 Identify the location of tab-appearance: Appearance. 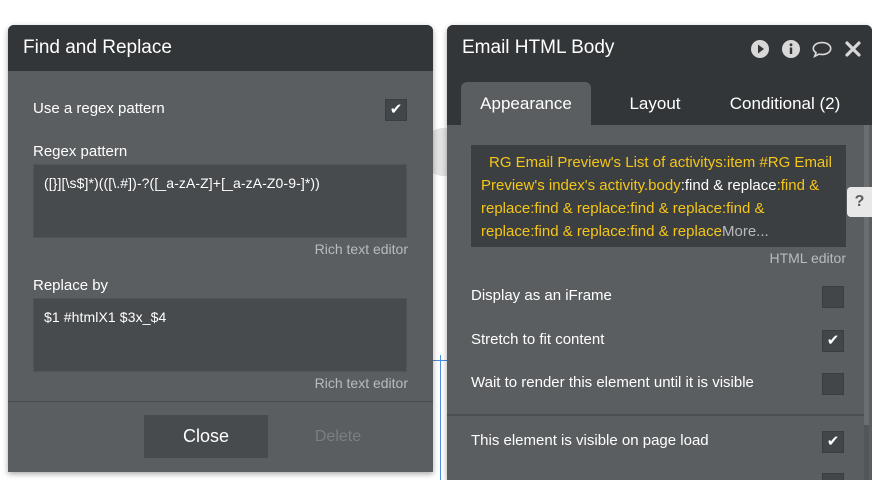
(526, 103).